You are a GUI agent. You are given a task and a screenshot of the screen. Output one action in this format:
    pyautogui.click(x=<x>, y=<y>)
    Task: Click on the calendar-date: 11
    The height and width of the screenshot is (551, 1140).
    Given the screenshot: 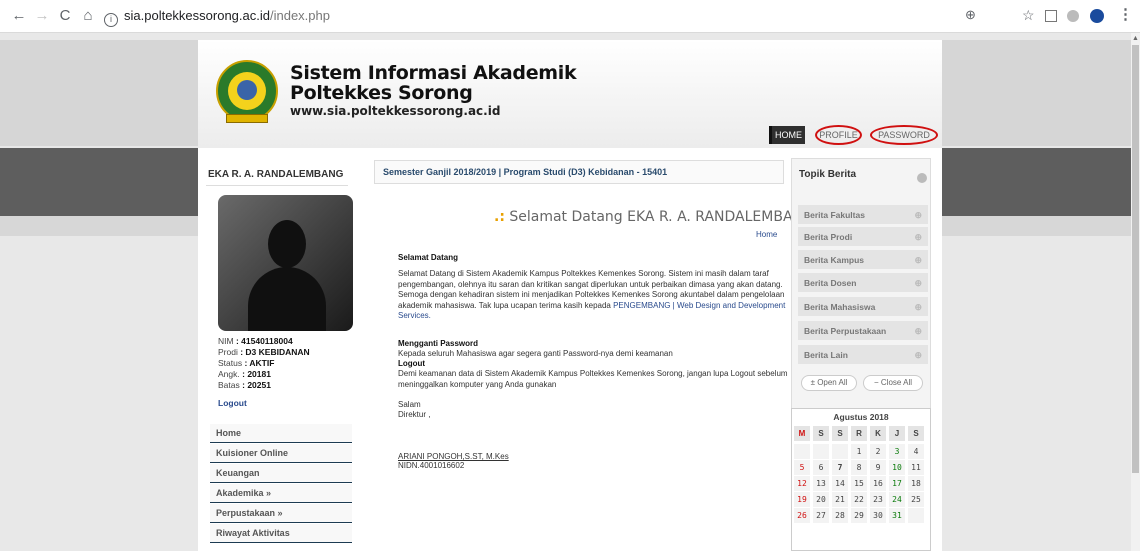 What is the action you would take?
    pyautogui.click(x=916, y=467)
    